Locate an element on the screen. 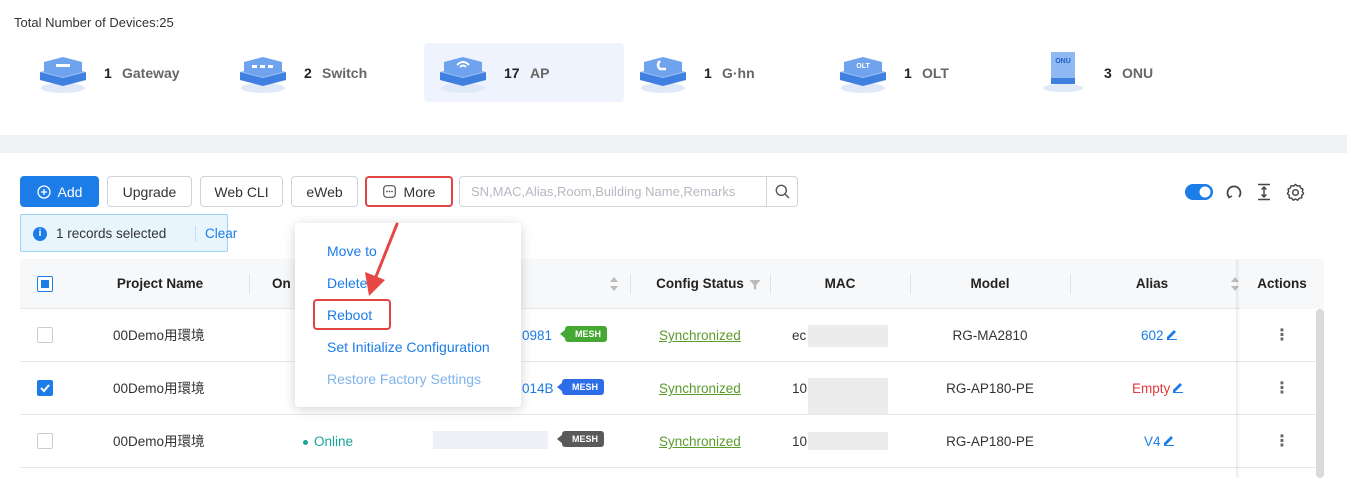 The width and height of the screenshot is (1347, 478). alias-cell: Empty is located at coordinates (1158, 388).